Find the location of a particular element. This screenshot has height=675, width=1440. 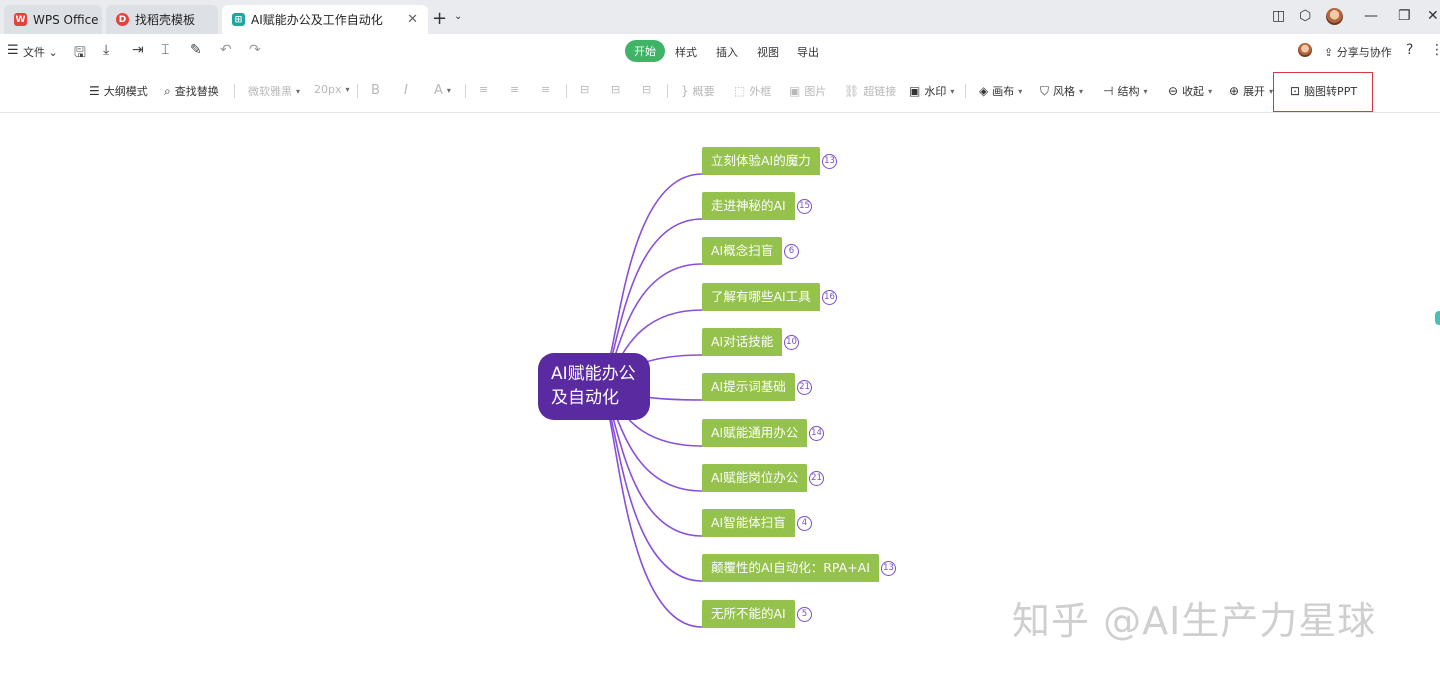

menu-insert: 插入 is located at coordinates (727, 52).